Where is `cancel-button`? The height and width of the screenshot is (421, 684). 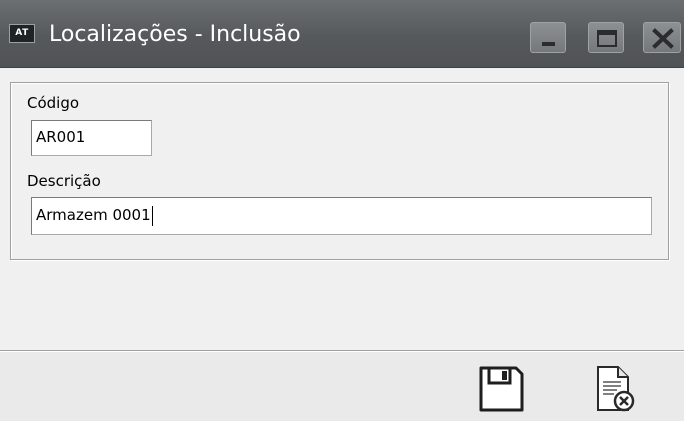
cancel-button is located at coordinates (615, 389).